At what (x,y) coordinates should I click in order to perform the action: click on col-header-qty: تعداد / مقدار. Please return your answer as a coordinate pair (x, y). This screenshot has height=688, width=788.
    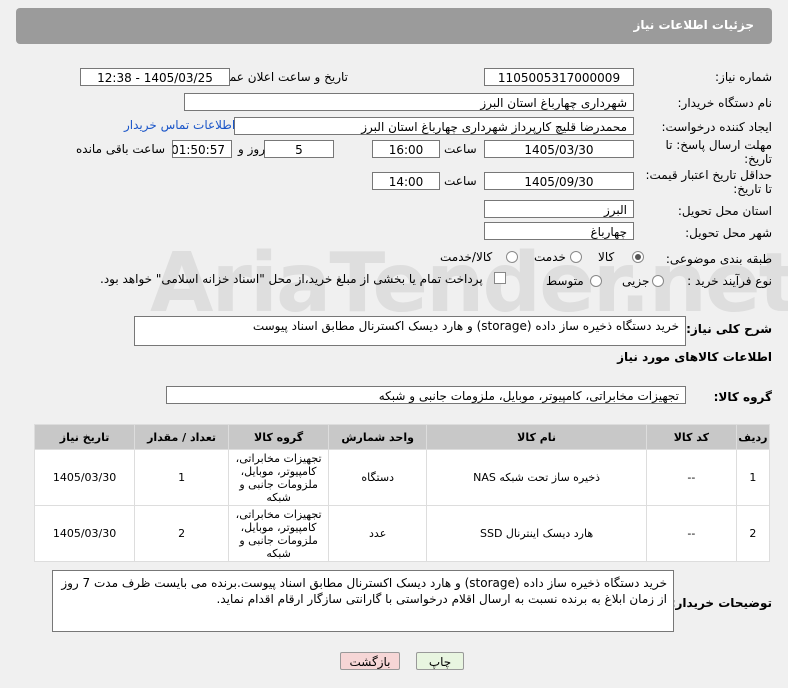
    Looking at the image, I should click on (182, 437).